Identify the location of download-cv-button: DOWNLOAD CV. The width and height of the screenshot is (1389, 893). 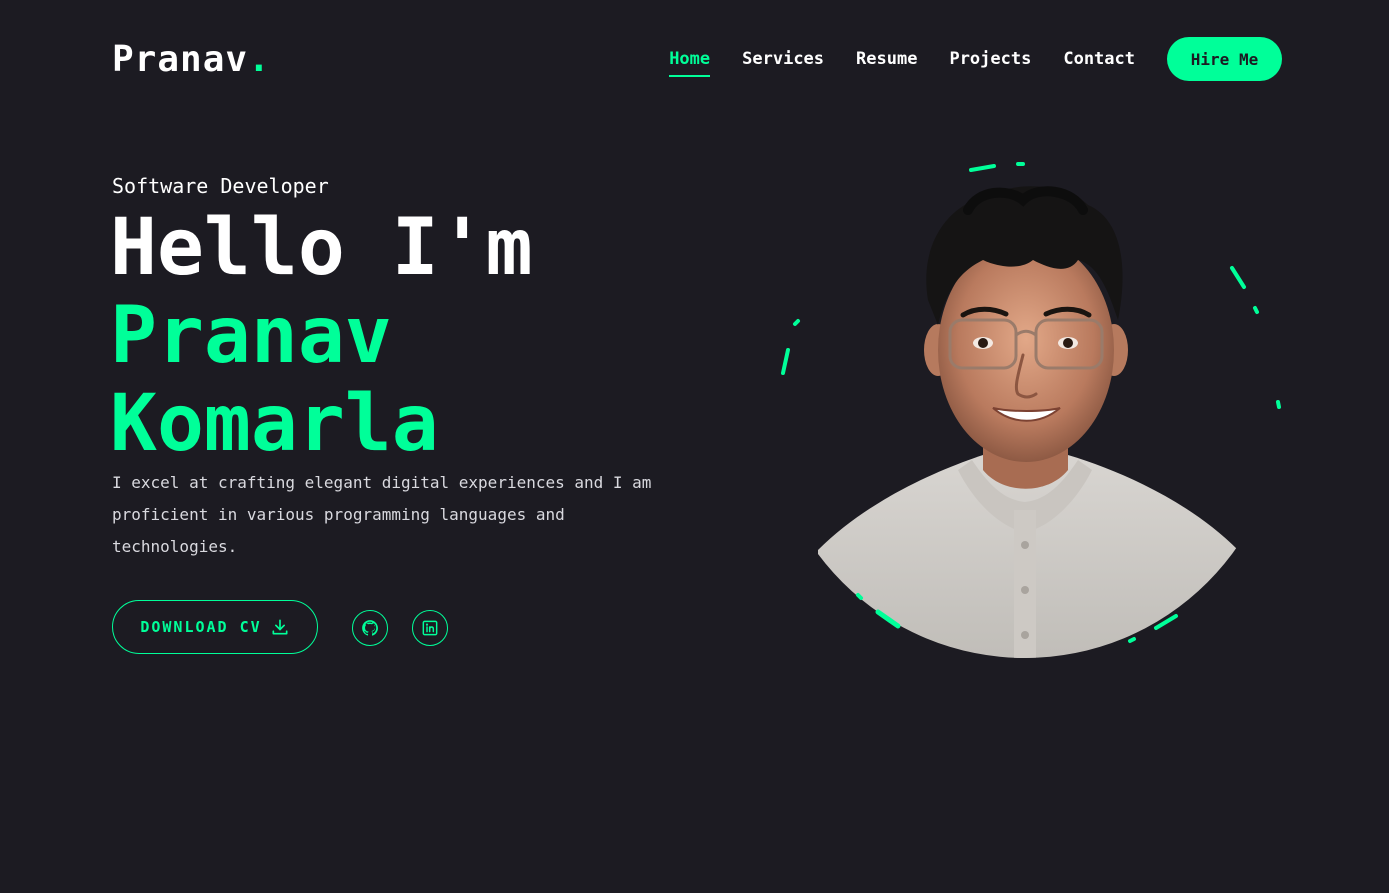
(215, 627).